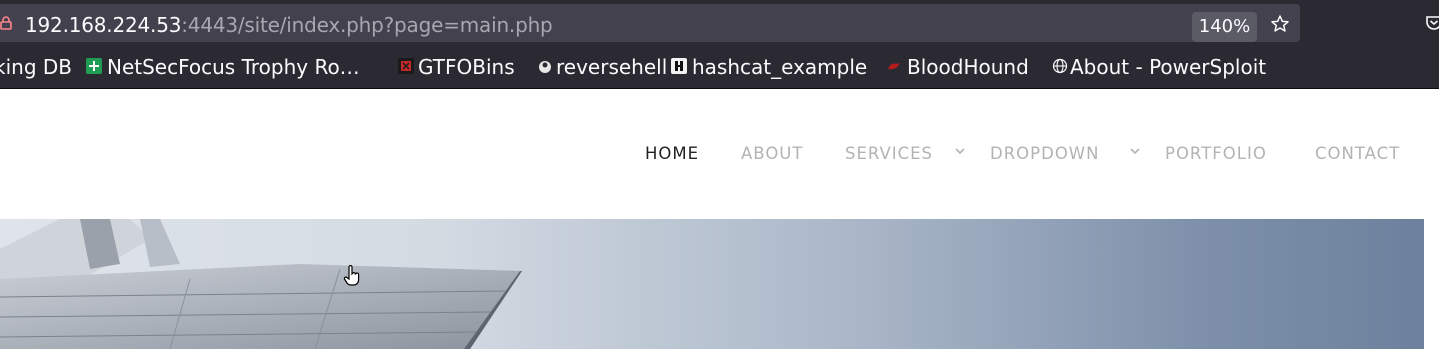 The image size is (1439, 349). I want to click on hero-building-graphic, so click(261, 284).